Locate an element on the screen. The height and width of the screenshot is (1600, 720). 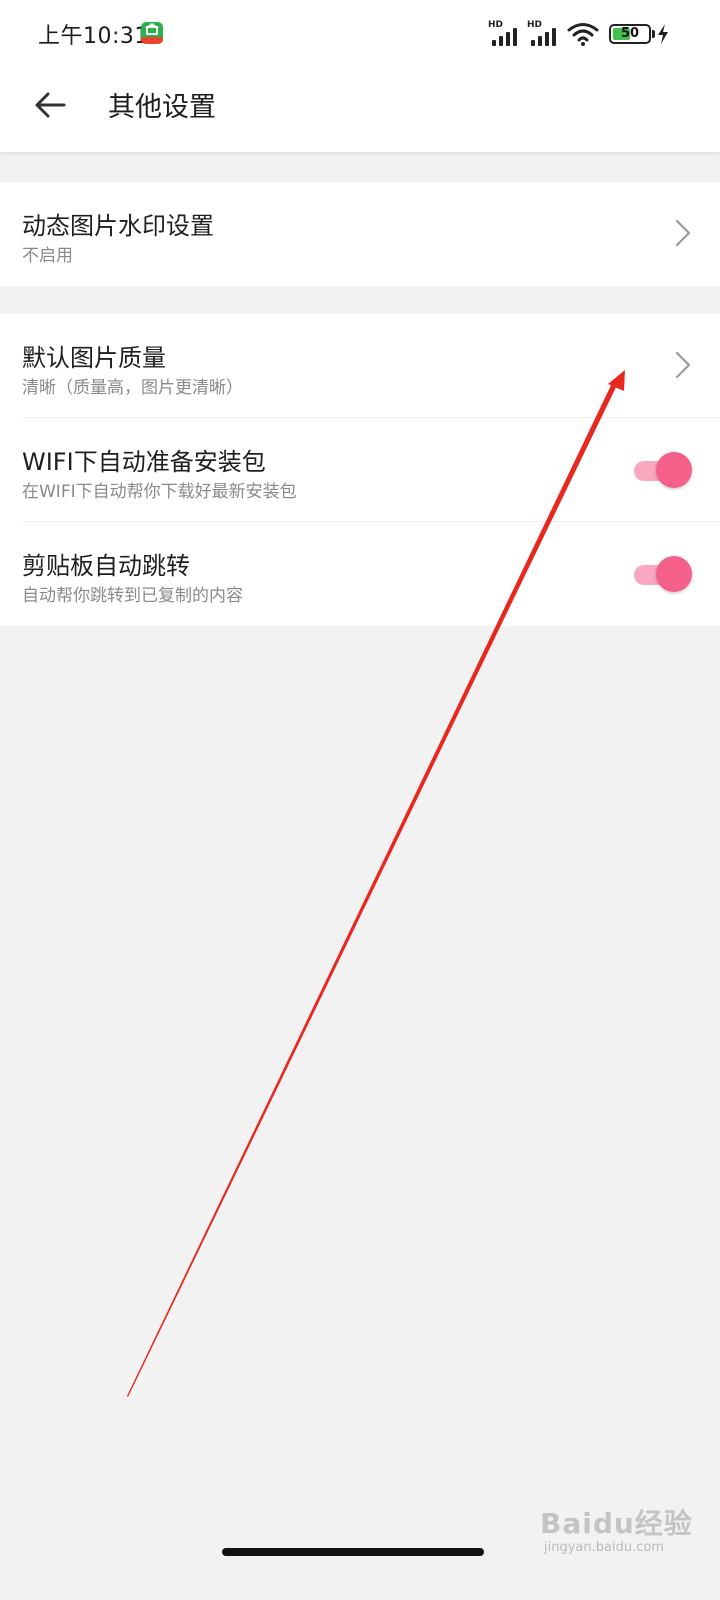
settings-section-watermark: 动态图片水印设置 不启用 is located at coordinates (360, 234).